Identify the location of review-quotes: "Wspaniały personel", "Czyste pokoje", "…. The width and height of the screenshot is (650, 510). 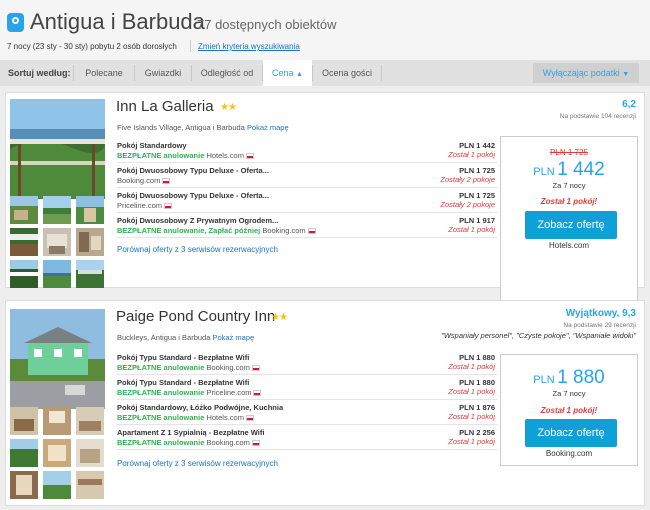
(538, 335).